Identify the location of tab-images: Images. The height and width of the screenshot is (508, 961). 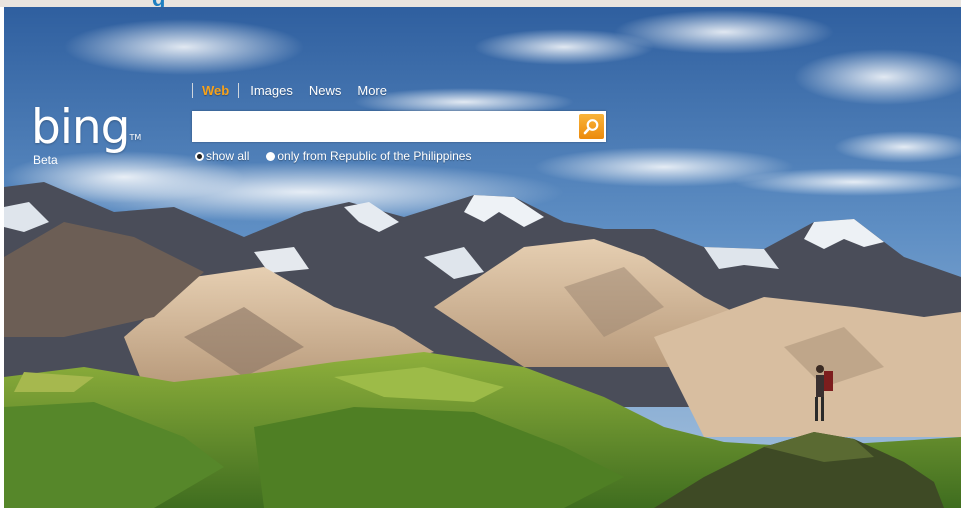
(271, 90).